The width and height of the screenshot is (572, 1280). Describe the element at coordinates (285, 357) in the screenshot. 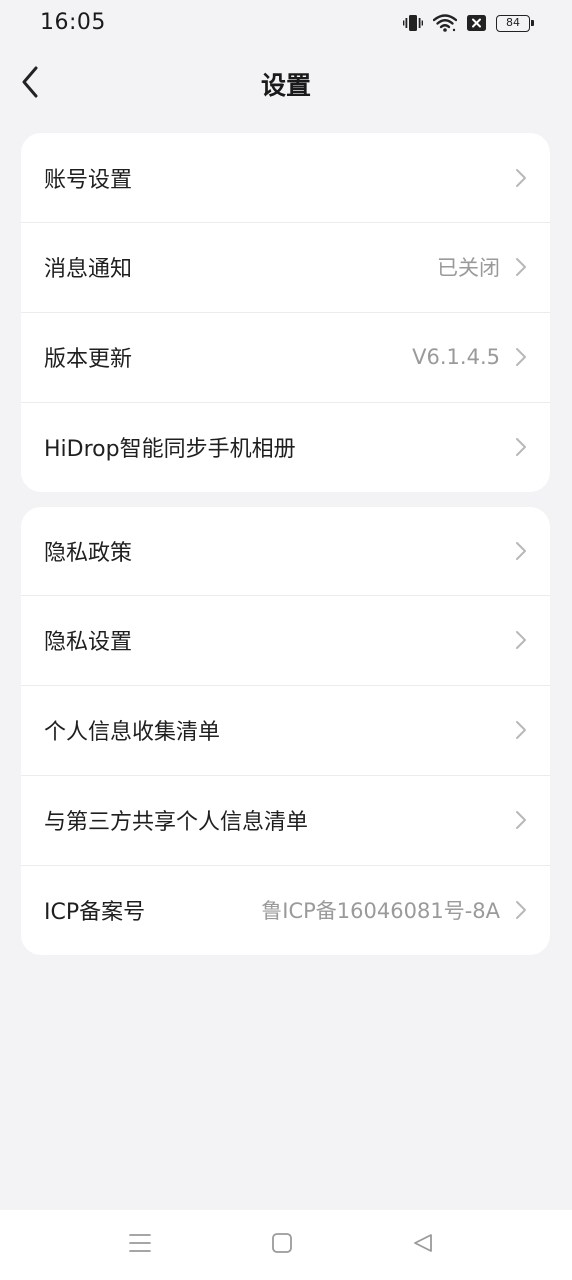

I see `row-version-update: 版本更新 V6.1.4.5` at that location.